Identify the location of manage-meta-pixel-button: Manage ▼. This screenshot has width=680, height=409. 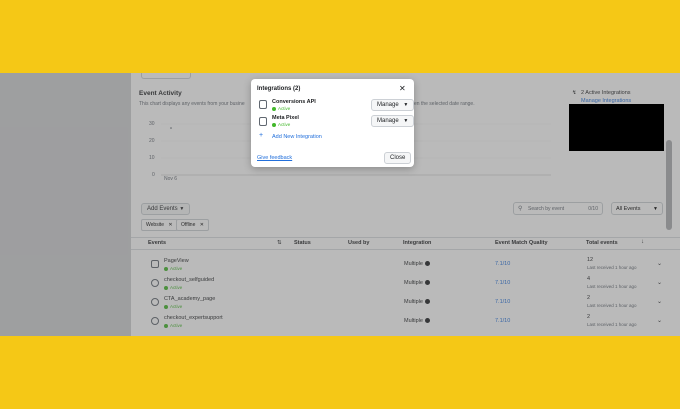
(393, 121).